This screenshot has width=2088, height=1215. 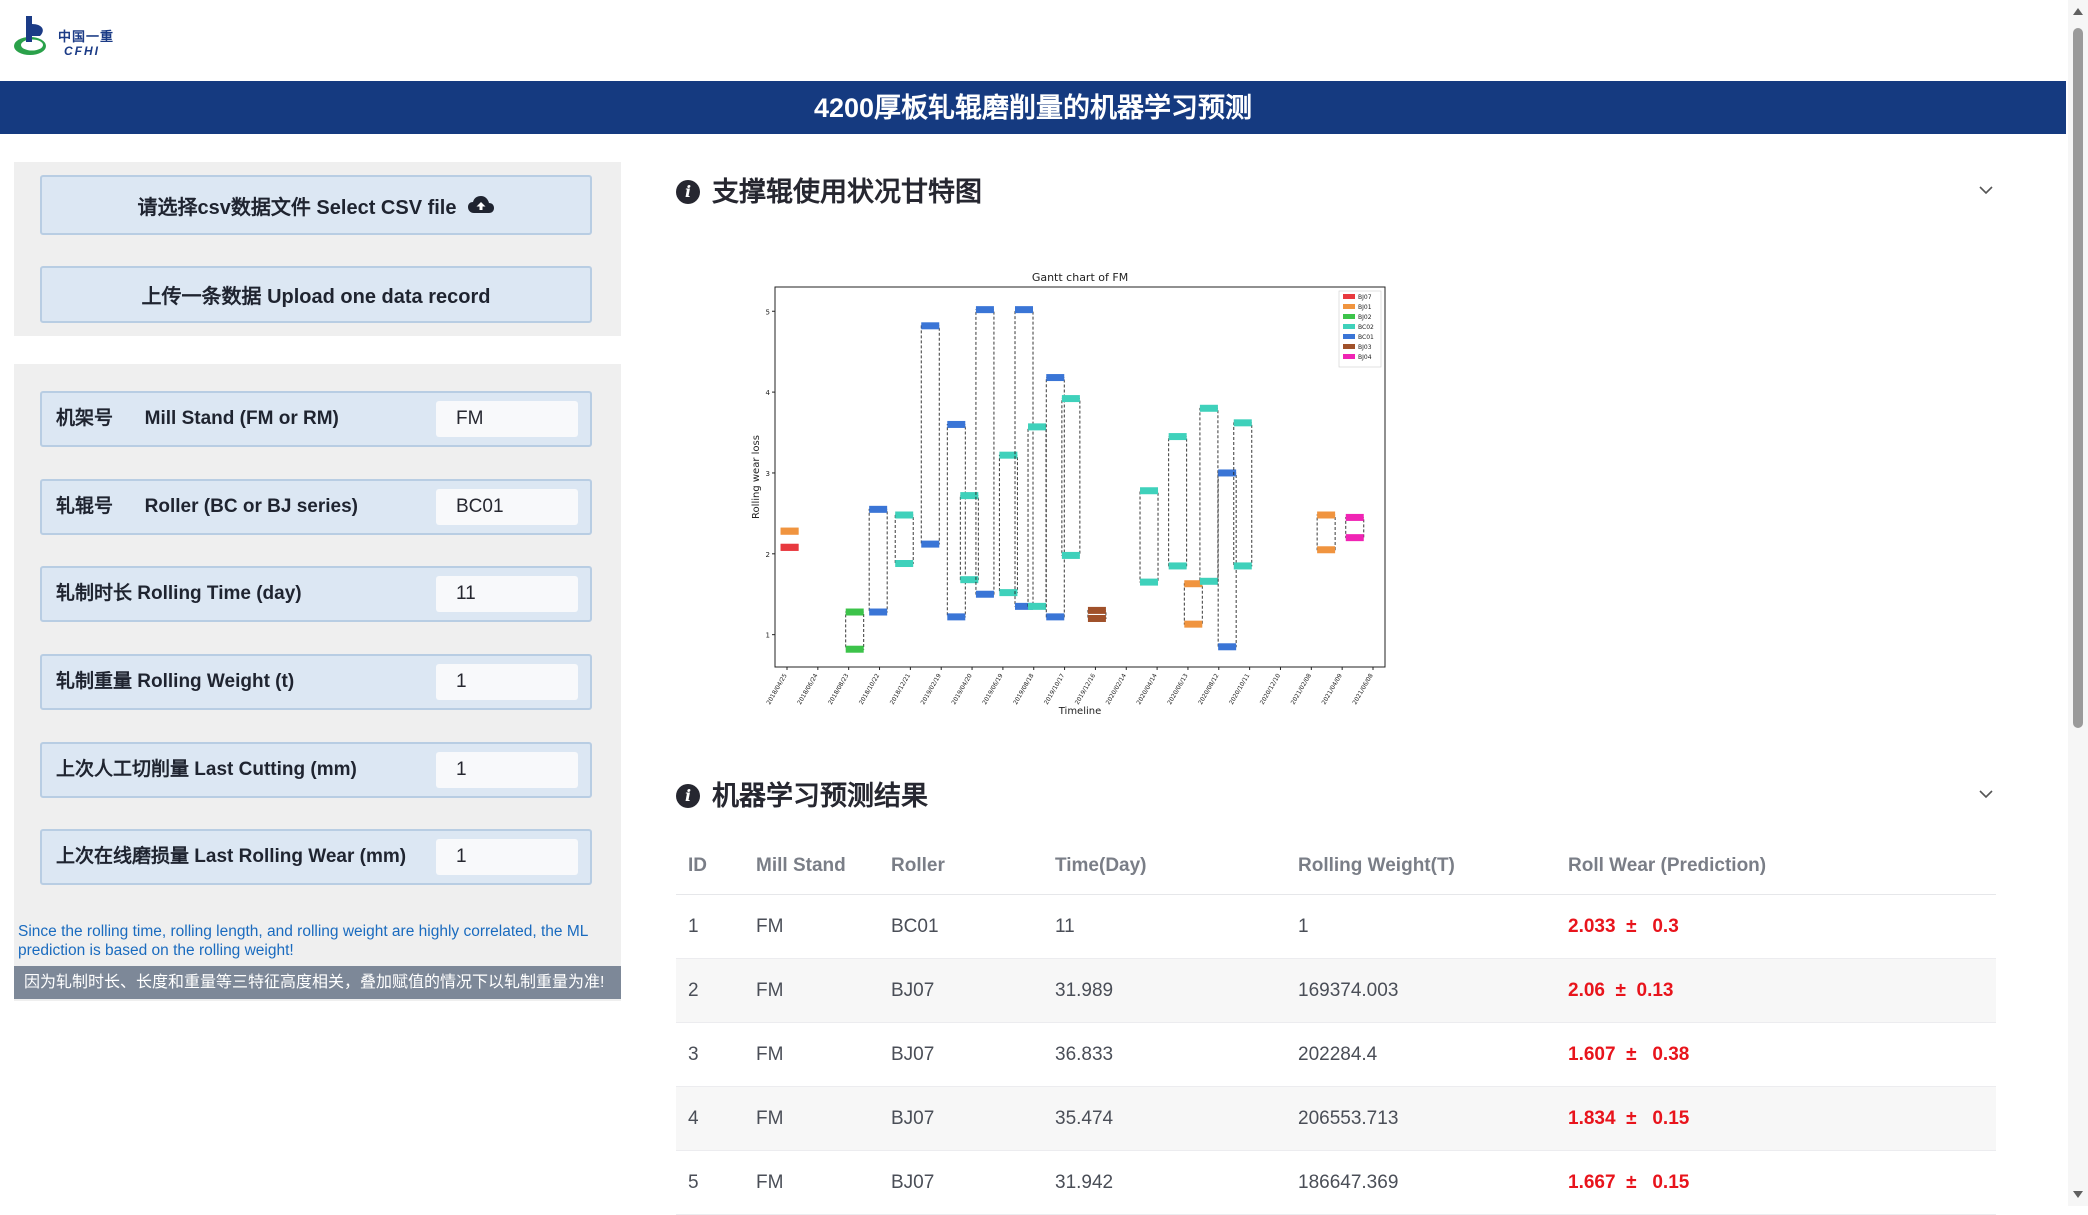 I want to click on last-cutting-input: 1, so click(x=507, y=770).